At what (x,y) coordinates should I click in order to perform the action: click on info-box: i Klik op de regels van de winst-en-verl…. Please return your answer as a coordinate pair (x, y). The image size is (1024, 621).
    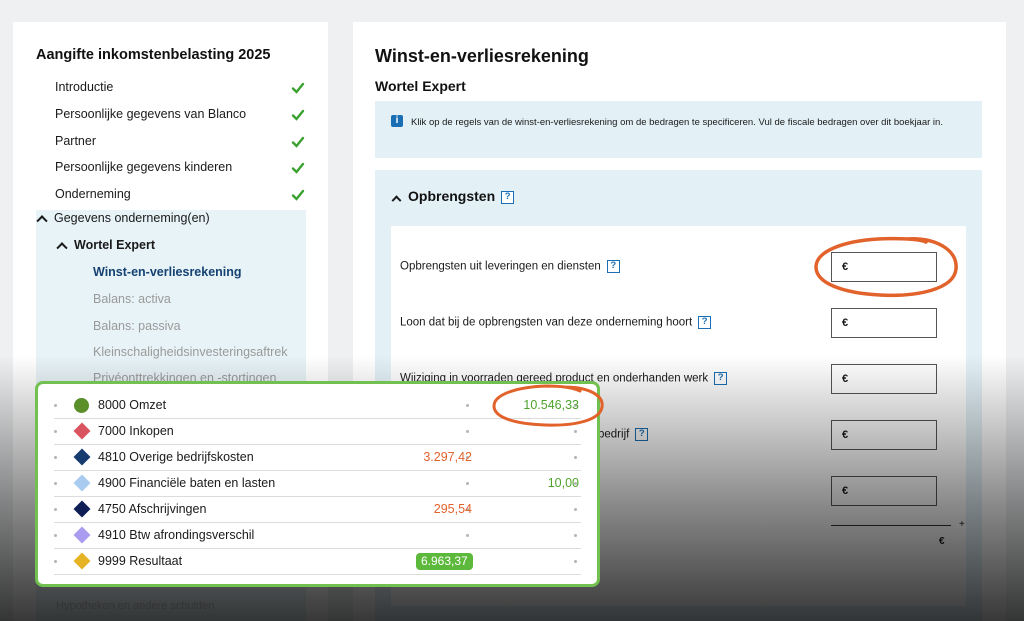
    Looking at the image, I should click on (678, 129).